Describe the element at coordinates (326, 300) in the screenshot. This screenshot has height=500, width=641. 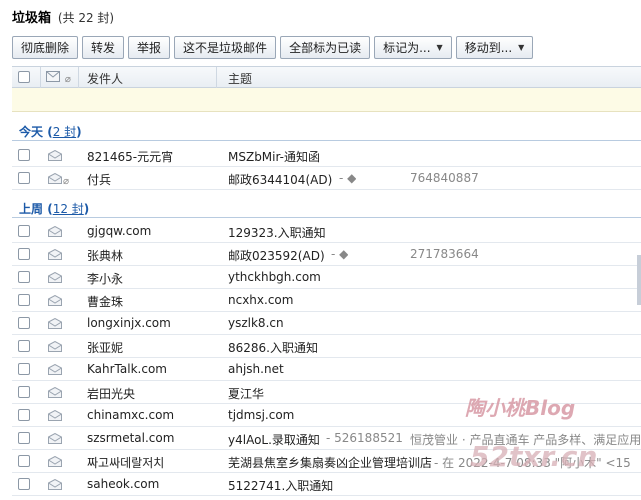
I see `message-row: 曹金珠 ncxhx.com` at that location.